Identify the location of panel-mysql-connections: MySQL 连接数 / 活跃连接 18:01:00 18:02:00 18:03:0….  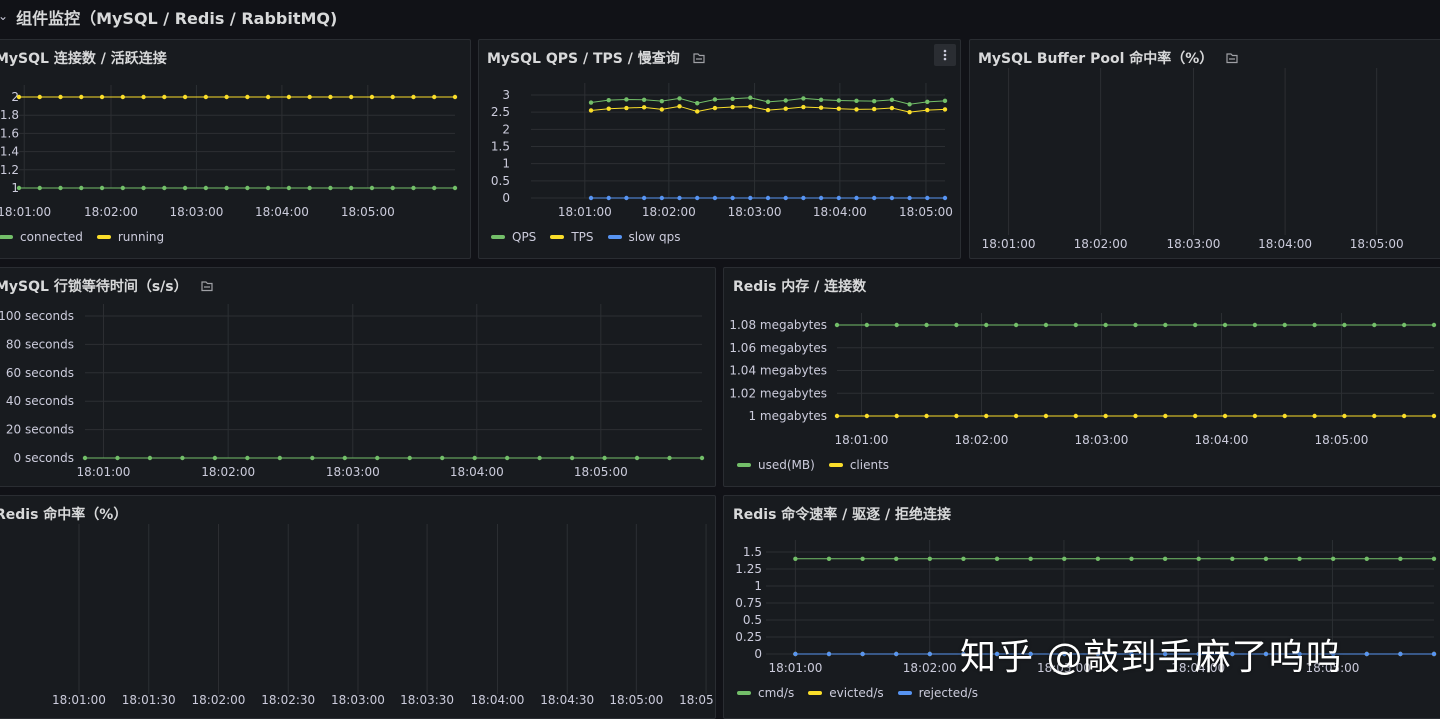
(235, 149).